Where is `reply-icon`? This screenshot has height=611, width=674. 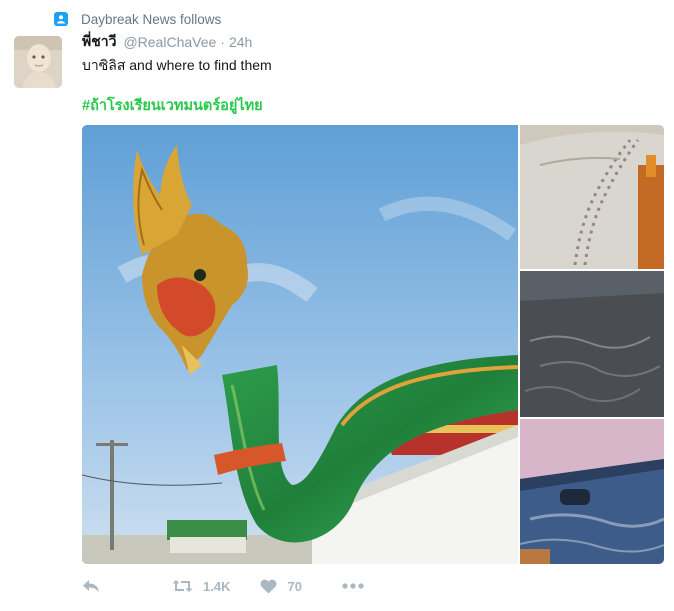
reply-icon is located at coordinates (91, 586).